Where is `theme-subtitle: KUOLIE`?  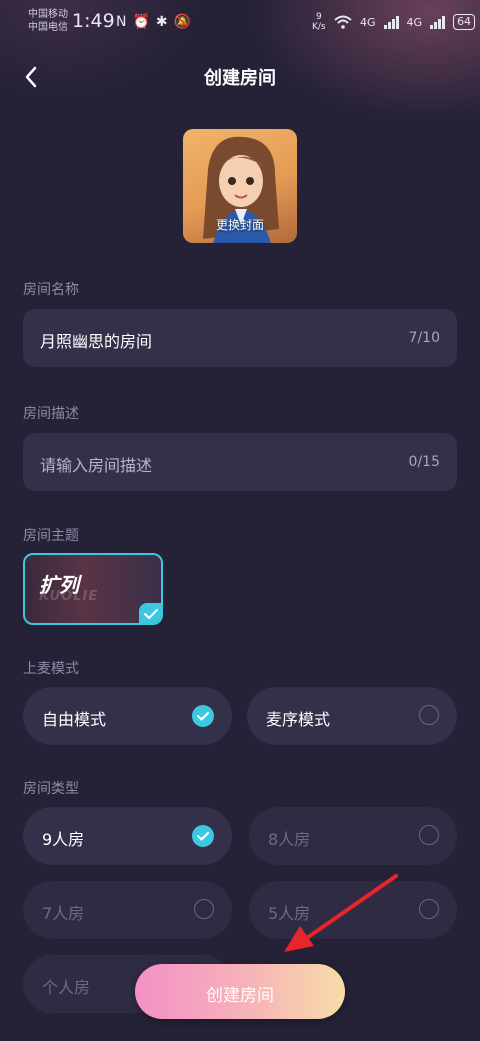 theme-subtitle: KUOLIE is located at coordinates (69, 596).